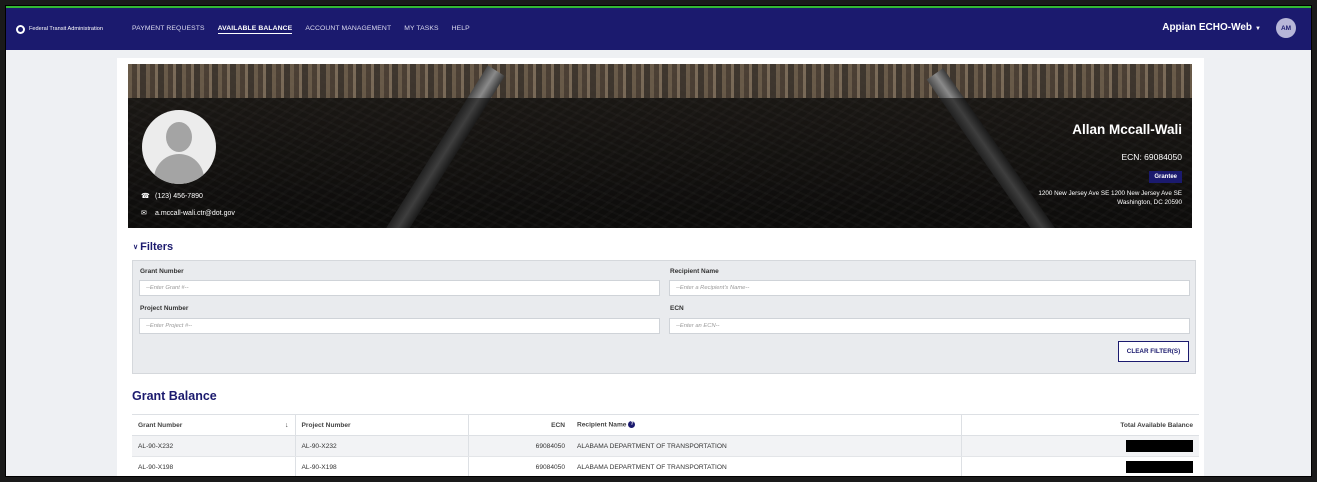 This screenshot has height=482, width=1317. What do you see at coordinates (519, 425) in the screenshot?
I see `column-header-ecn: ECN` at bounding box center [519, 425].